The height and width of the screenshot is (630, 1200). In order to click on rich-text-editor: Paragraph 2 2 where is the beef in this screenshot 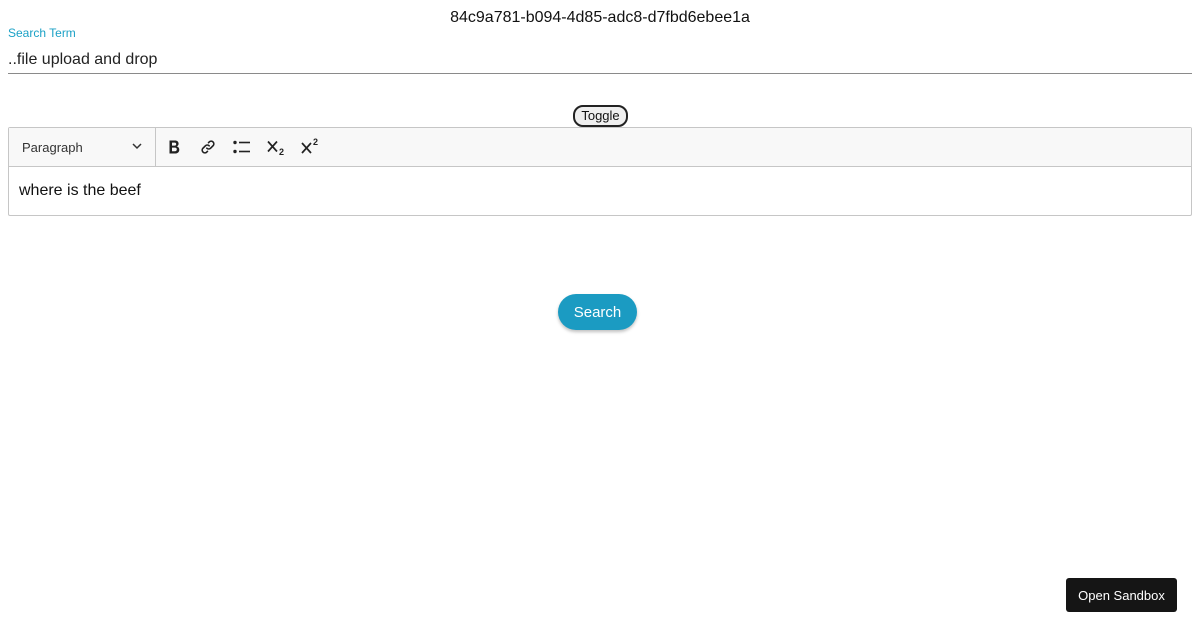, I will do `click(600, 171)`.